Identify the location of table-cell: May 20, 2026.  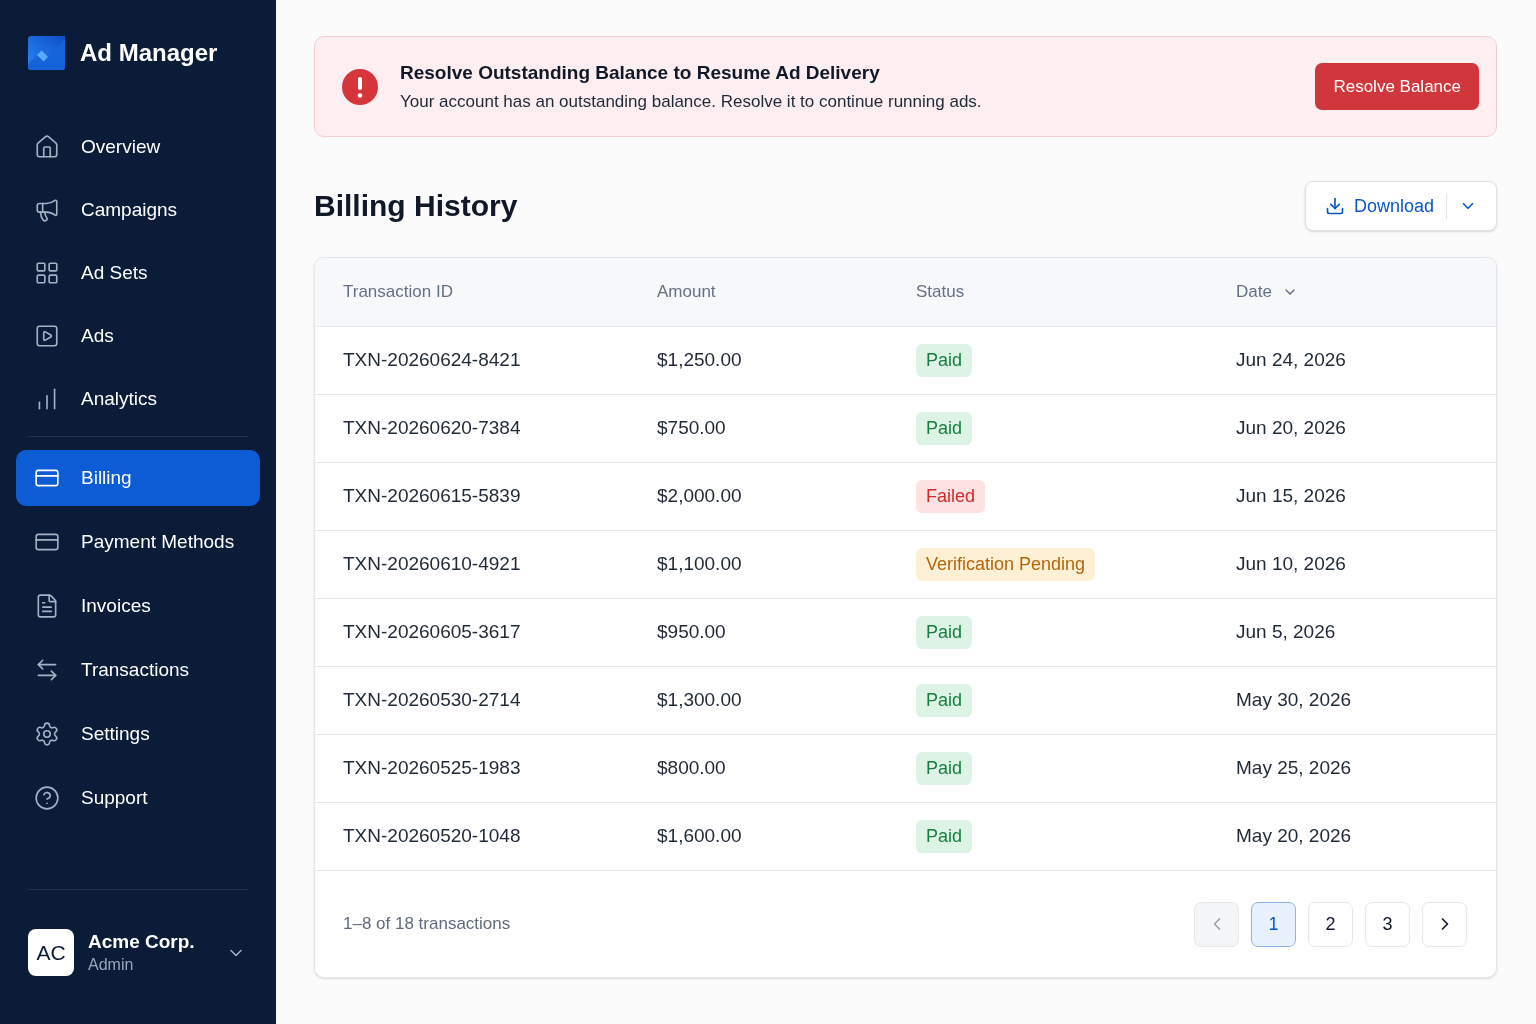
(1294, 836).